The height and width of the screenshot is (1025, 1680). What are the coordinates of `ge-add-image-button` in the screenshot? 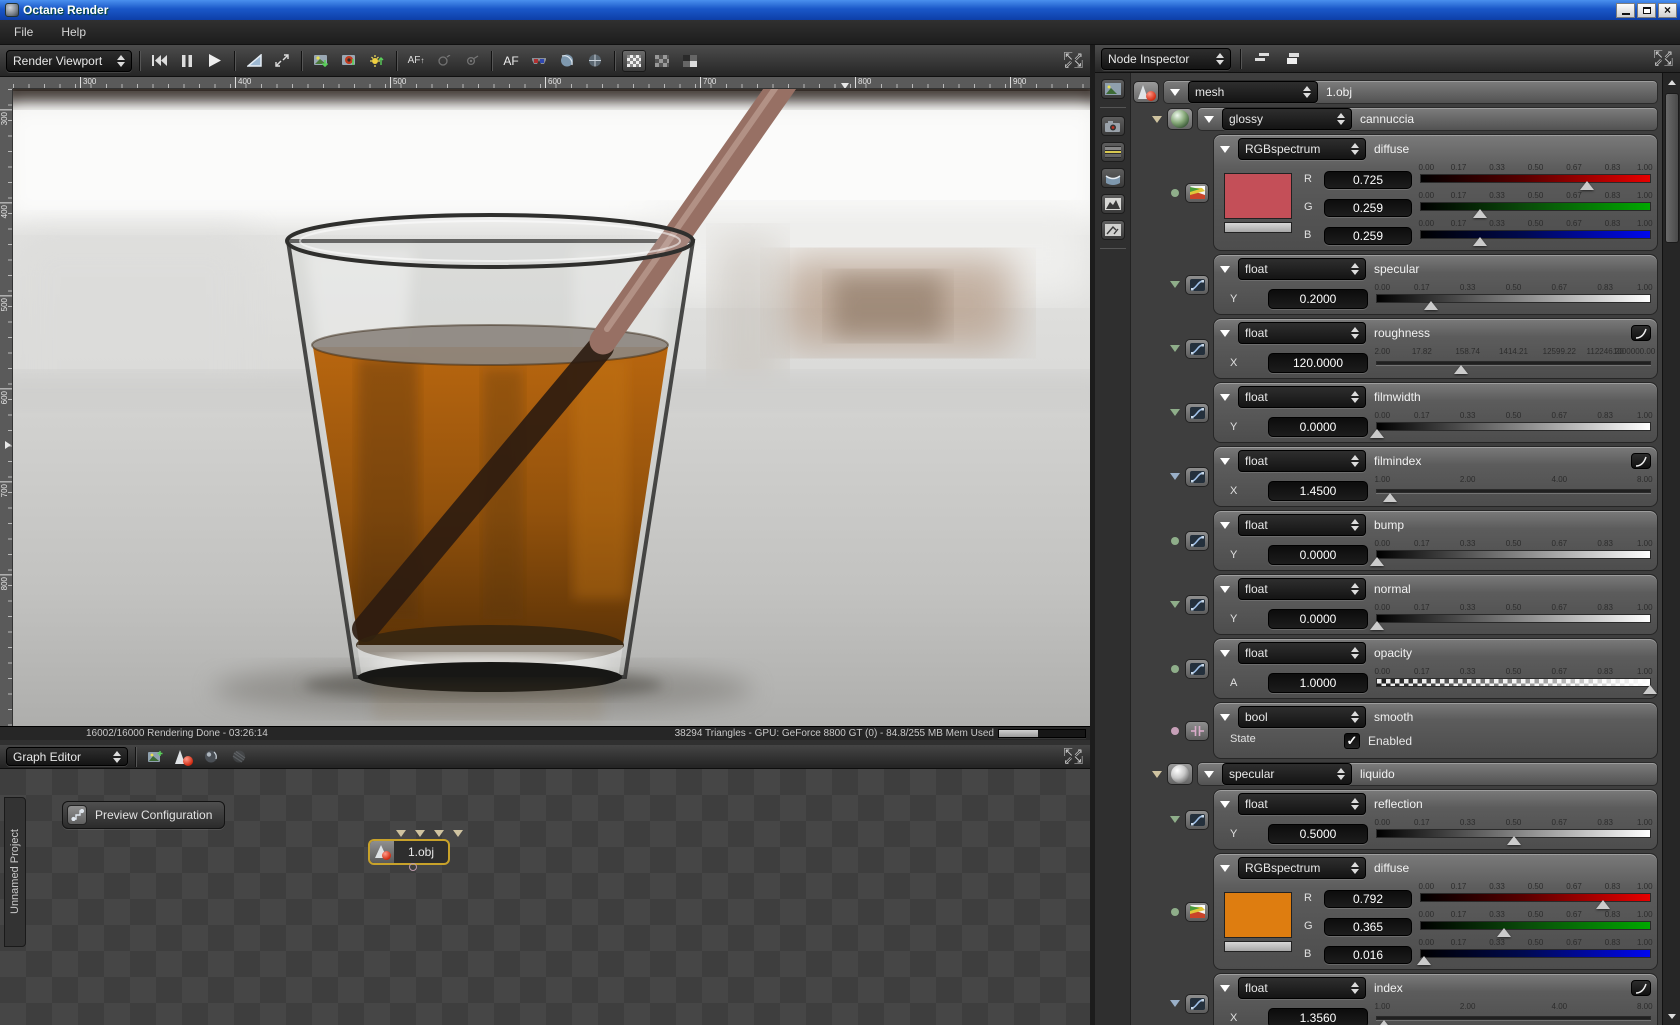 It's located at (155, 757).